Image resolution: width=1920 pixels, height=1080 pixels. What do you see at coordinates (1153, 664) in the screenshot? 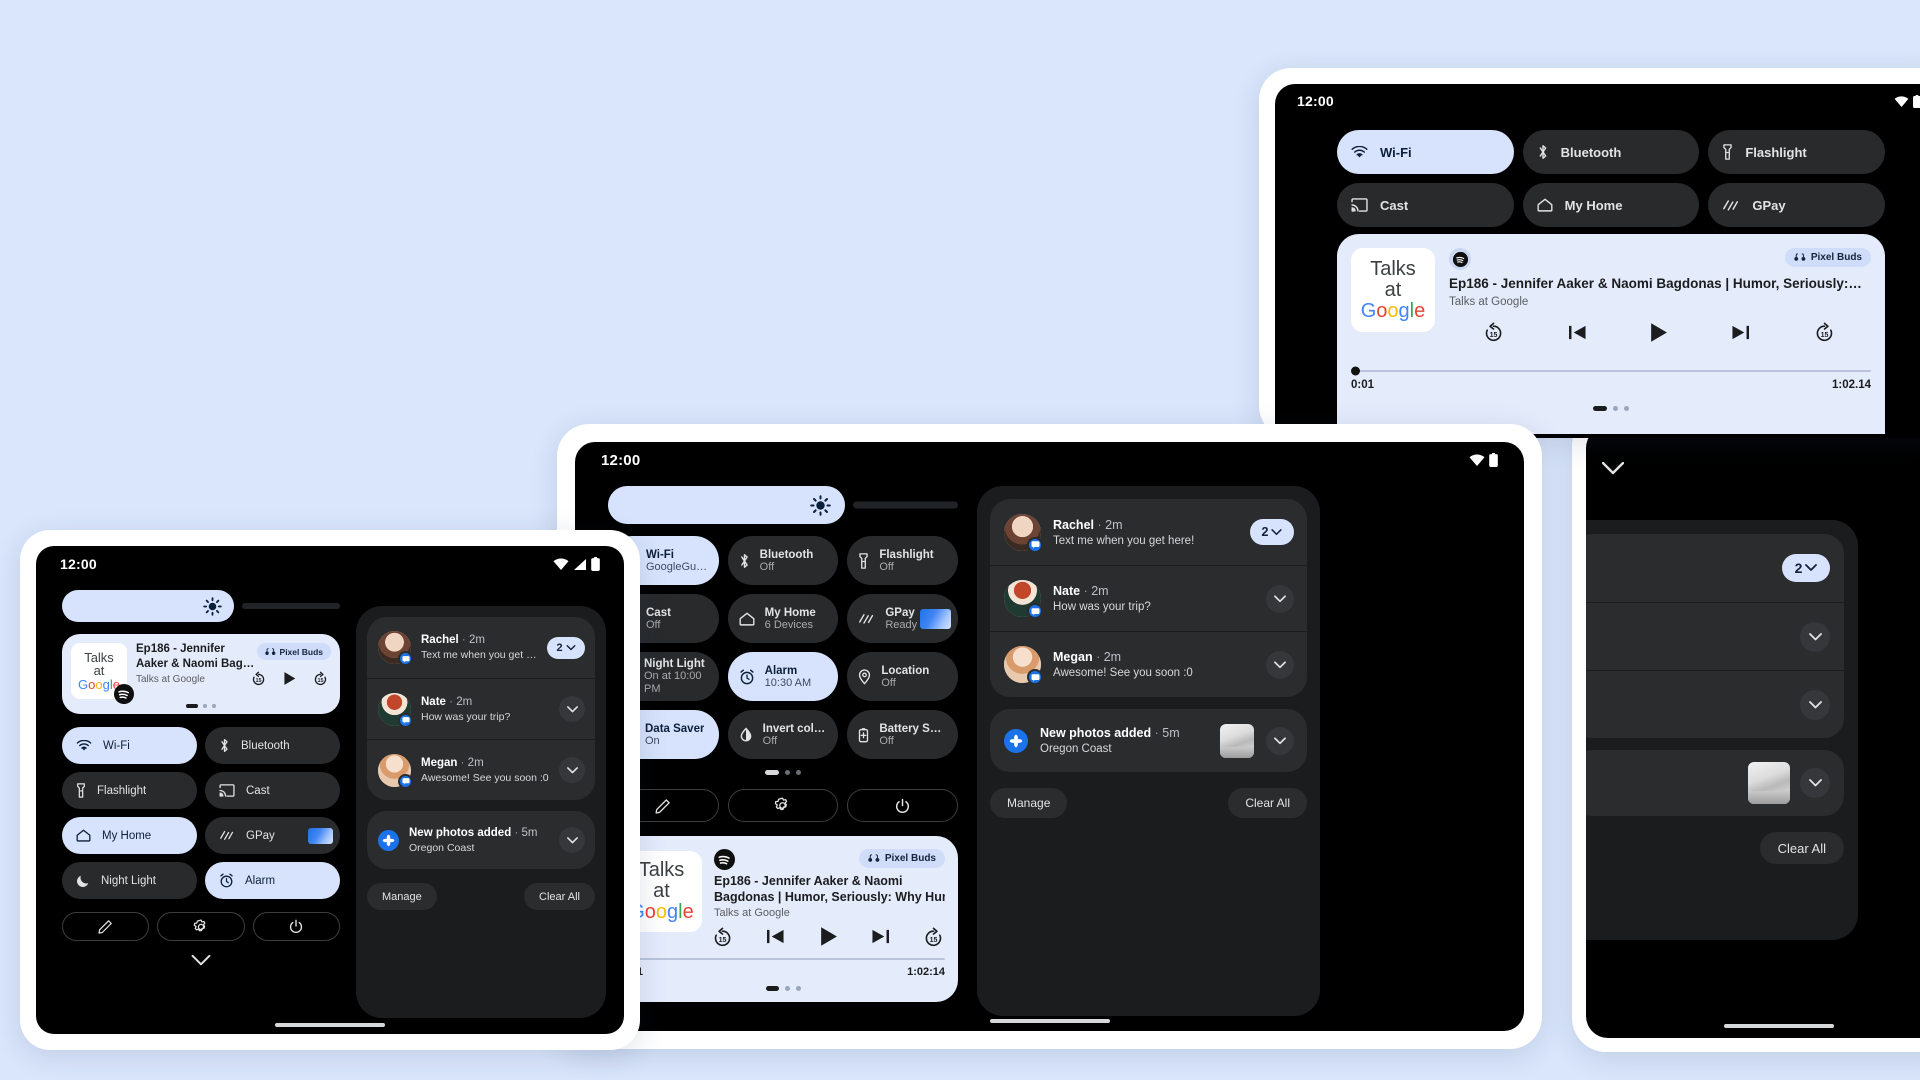
I see `notification-text: Megan · 2m Awesome! See you soon :0` at bounding box center [1153, 664].